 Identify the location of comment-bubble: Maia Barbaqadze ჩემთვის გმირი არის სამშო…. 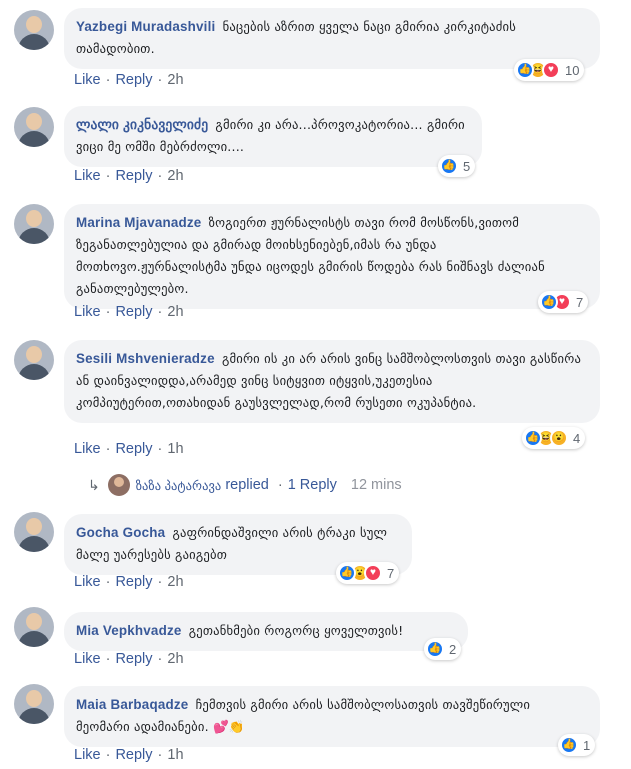
(332, 716).